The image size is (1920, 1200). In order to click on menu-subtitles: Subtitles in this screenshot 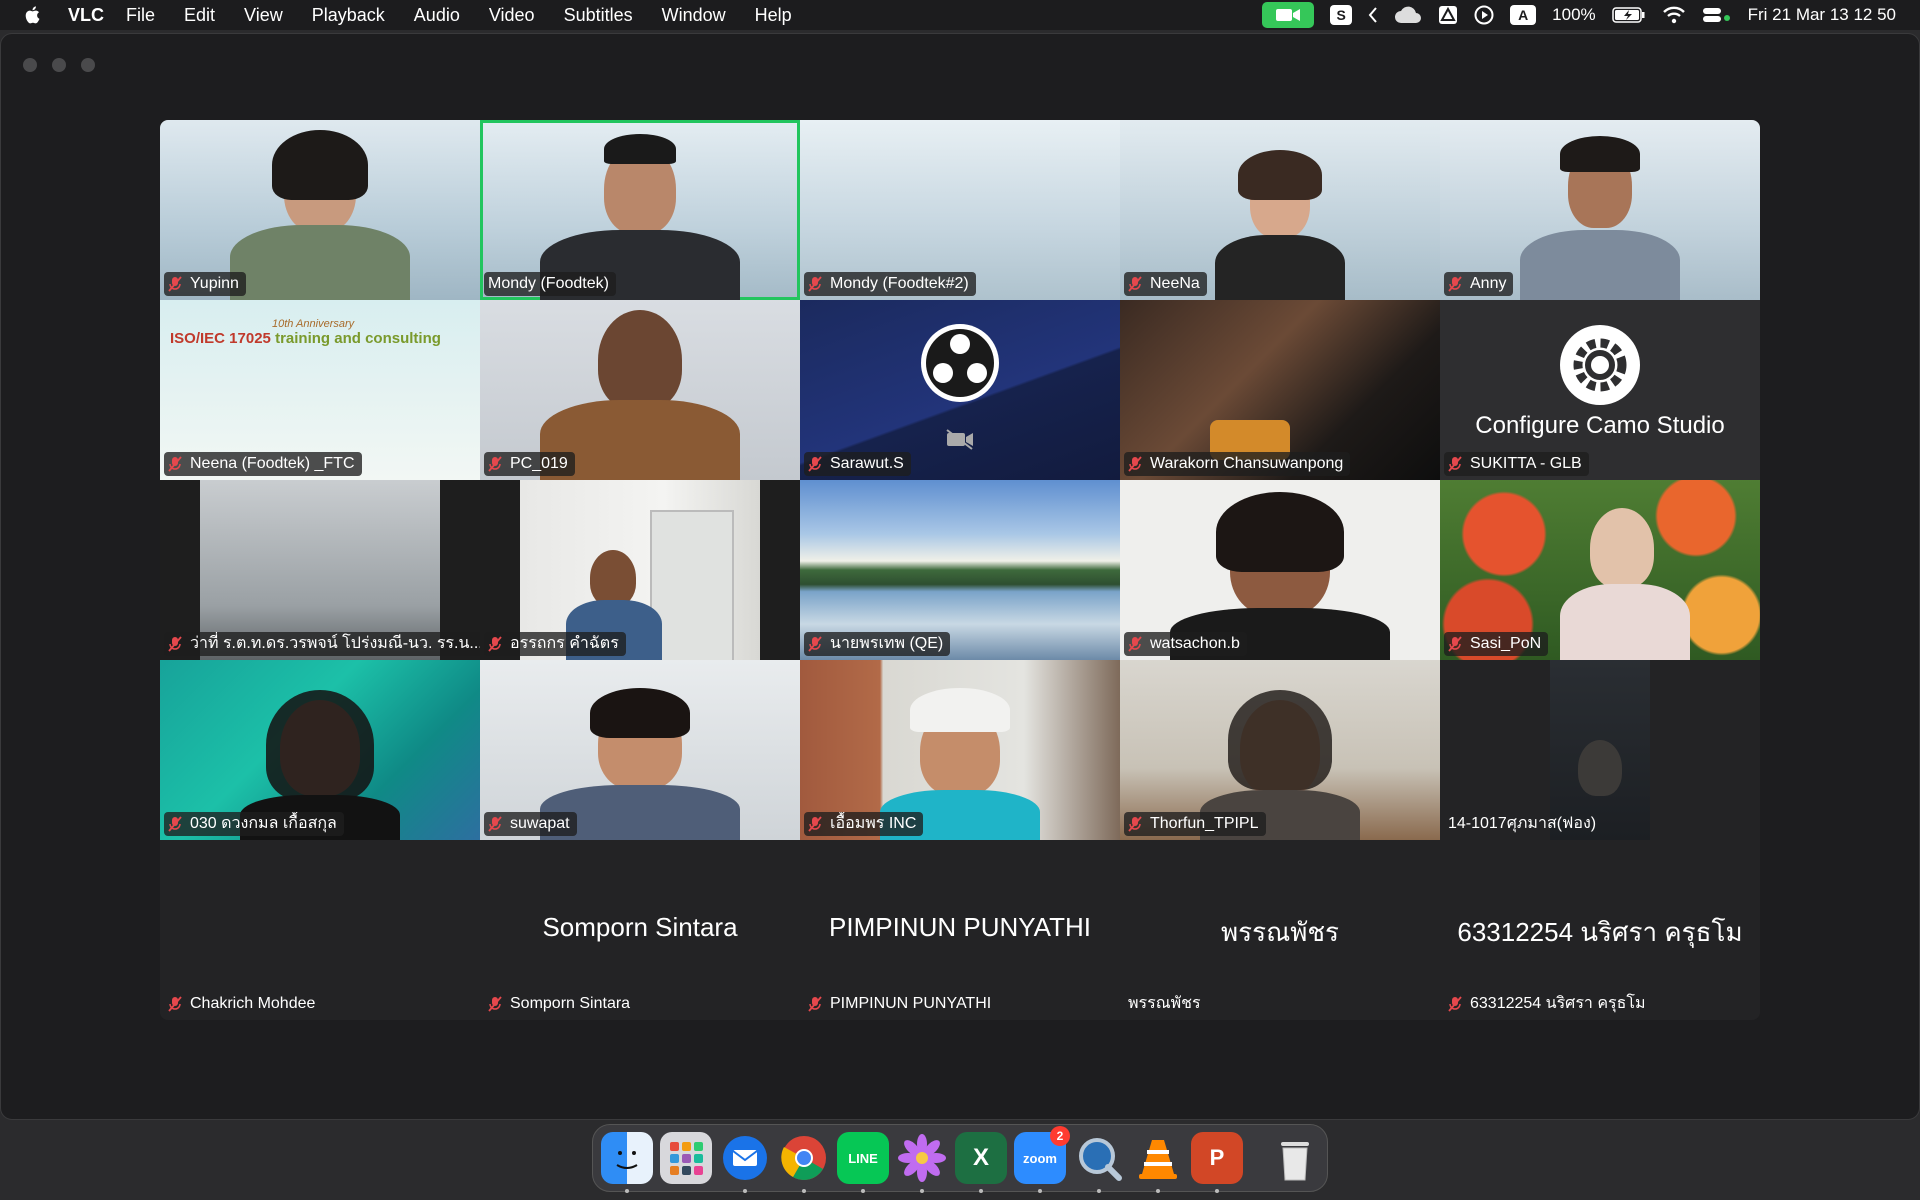, I will do `click(598, 15)`.